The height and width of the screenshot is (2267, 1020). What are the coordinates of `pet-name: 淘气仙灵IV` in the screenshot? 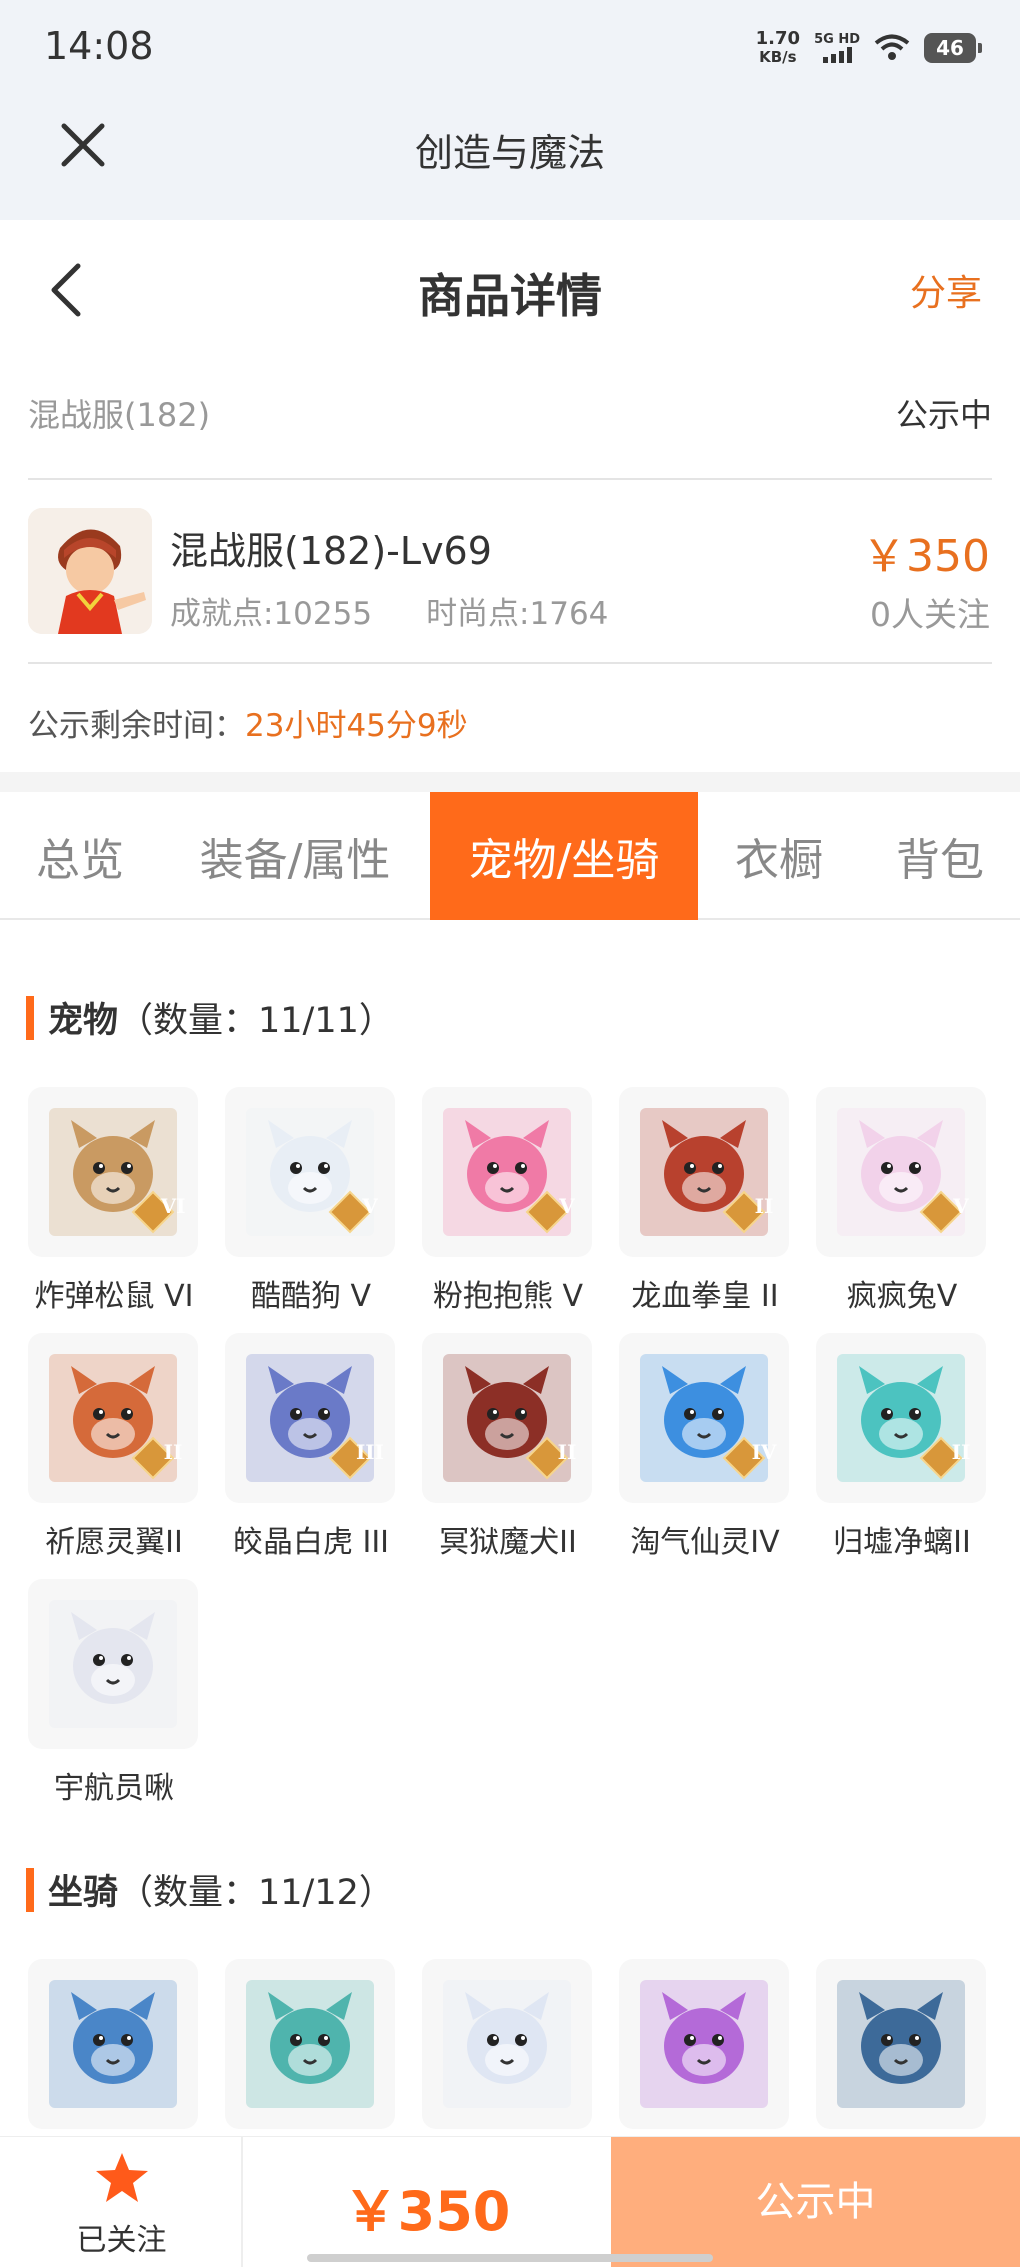 It's located at (705, 1542).